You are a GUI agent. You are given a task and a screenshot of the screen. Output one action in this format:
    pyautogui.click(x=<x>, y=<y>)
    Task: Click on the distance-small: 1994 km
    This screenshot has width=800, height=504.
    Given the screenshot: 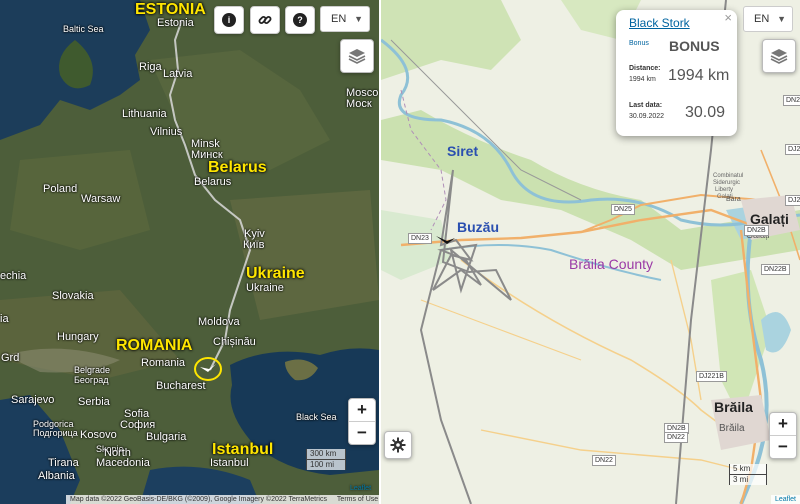 What is the action you would take?
    pyautogui.click(x=642, y=79)
    